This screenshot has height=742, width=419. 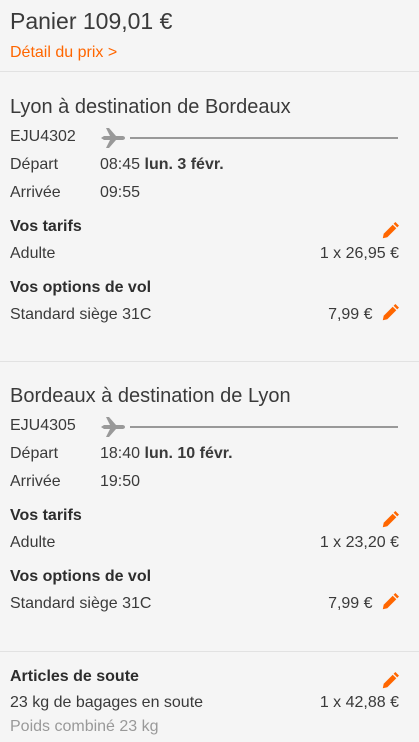 I want to click on flight-number: EJU4305, so click(x=43, y=425).